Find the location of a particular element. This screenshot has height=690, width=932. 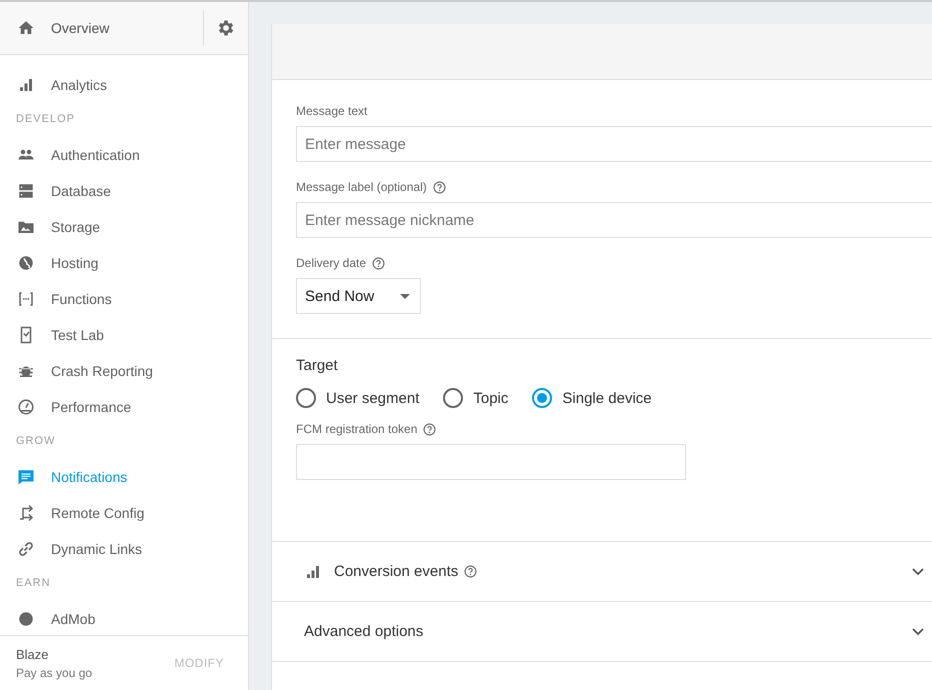

message-field: Enter message is located at coordinates (614, 144).